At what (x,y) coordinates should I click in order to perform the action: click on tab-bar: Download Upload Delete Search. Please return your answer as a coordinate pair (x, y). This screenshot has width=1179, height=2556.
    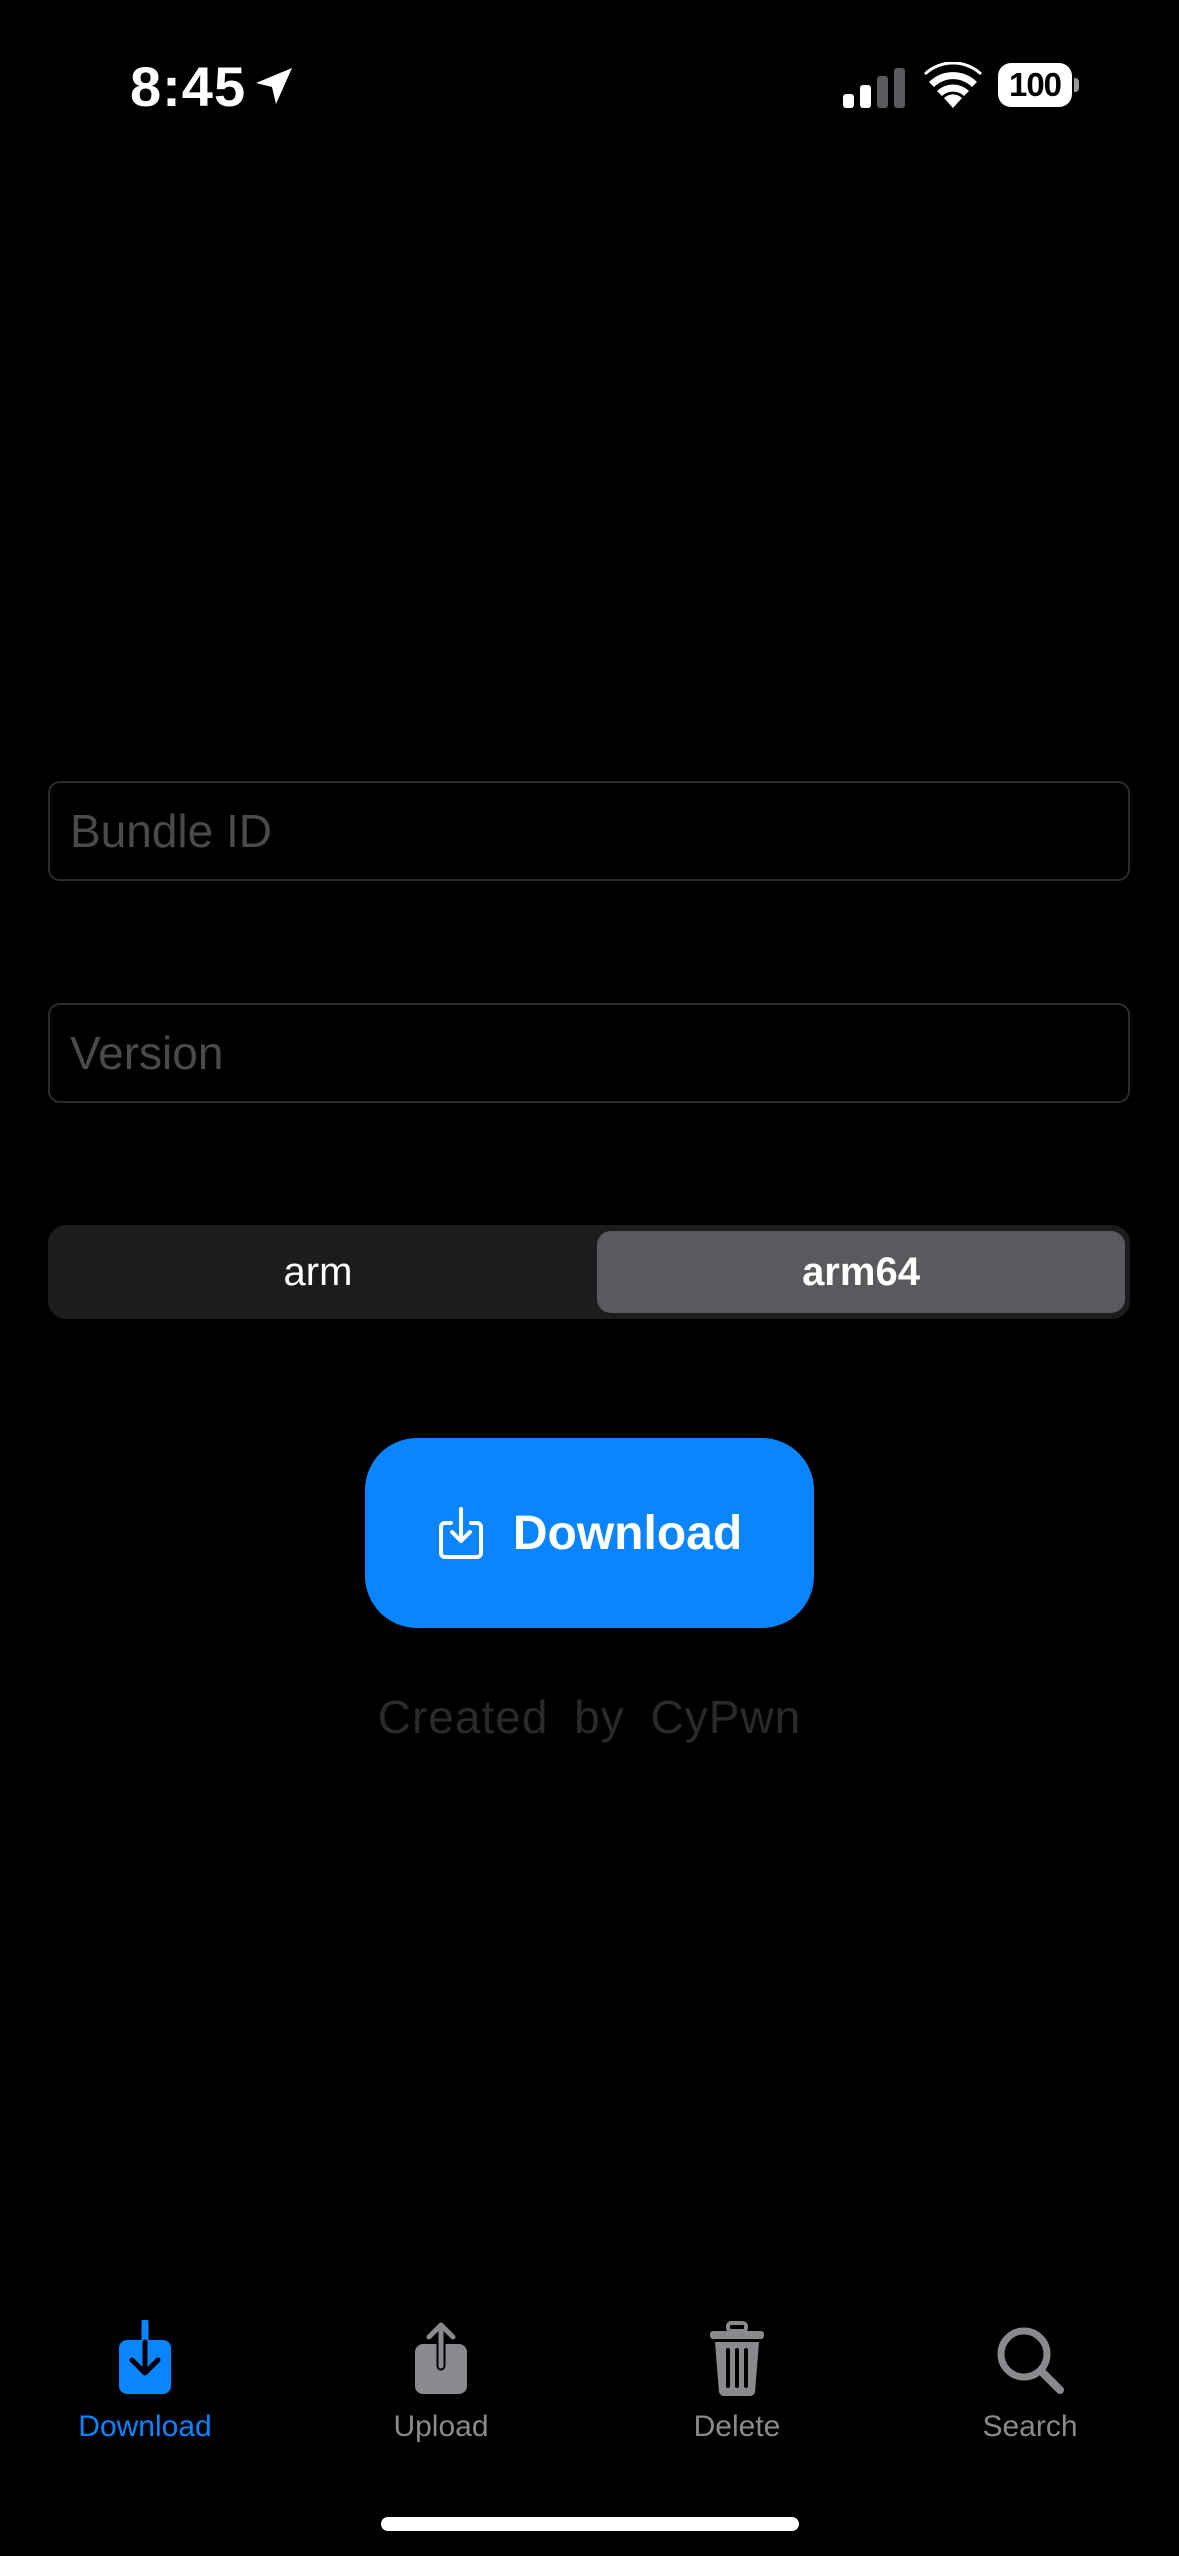
    Looking at the image, I should click on (589, 2390).